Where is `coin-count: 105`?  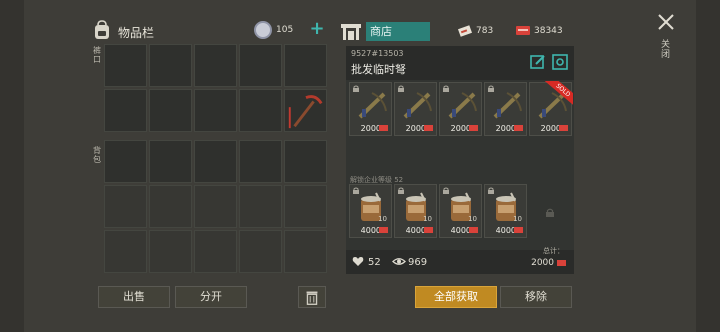 coin-count: 105 is located at coordinates (285, 30).